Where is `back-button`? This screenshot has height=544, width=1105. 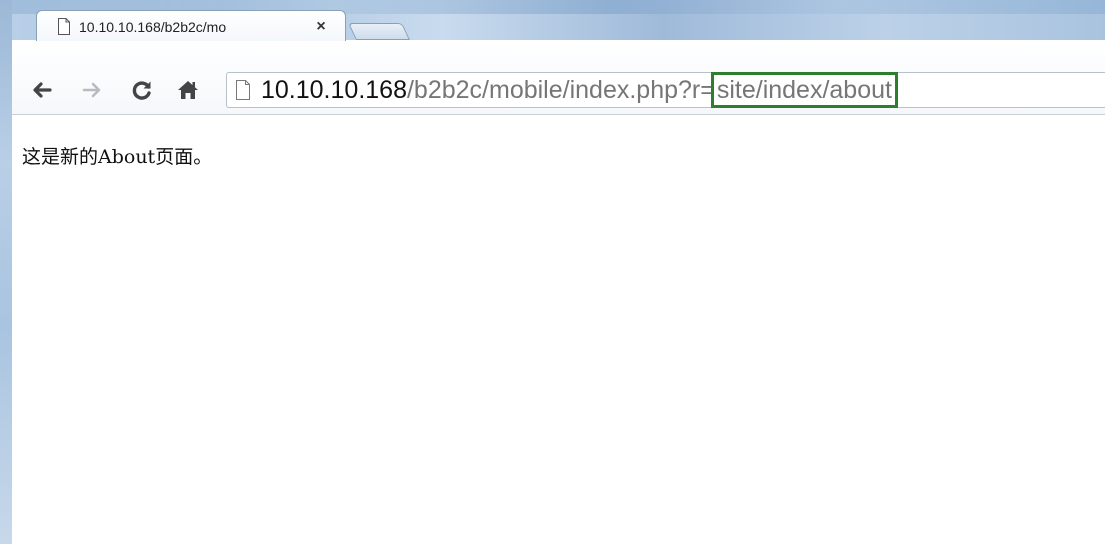 back-button is located at coordinates (42, 90).